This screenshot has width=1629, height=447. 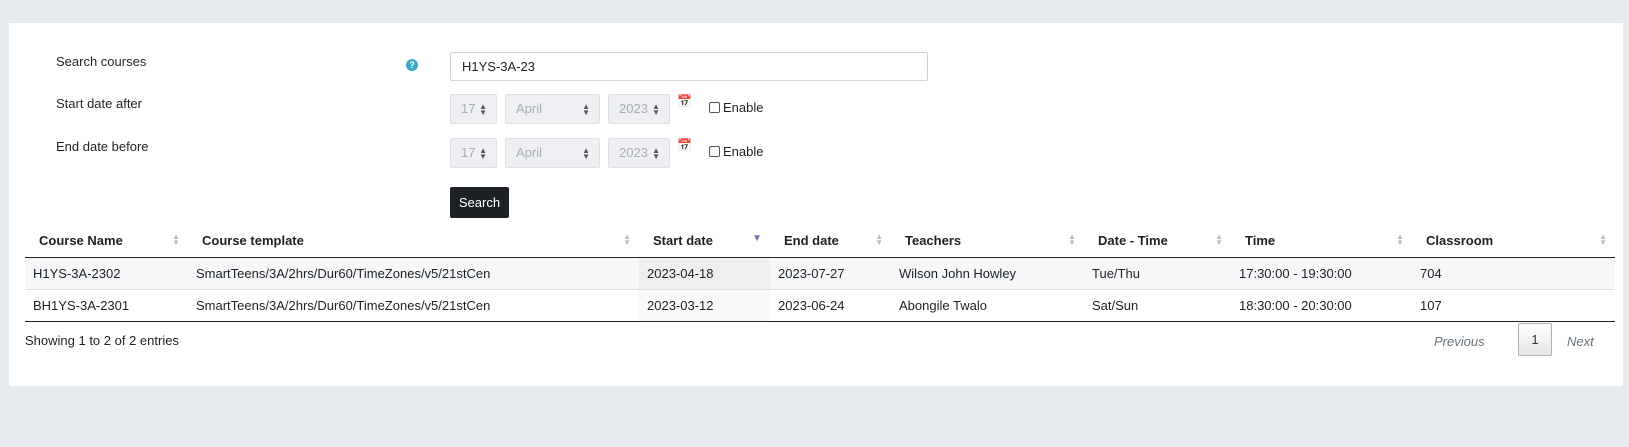 I want to click on cell-classroom: 704, so click(x=1513, y=273).